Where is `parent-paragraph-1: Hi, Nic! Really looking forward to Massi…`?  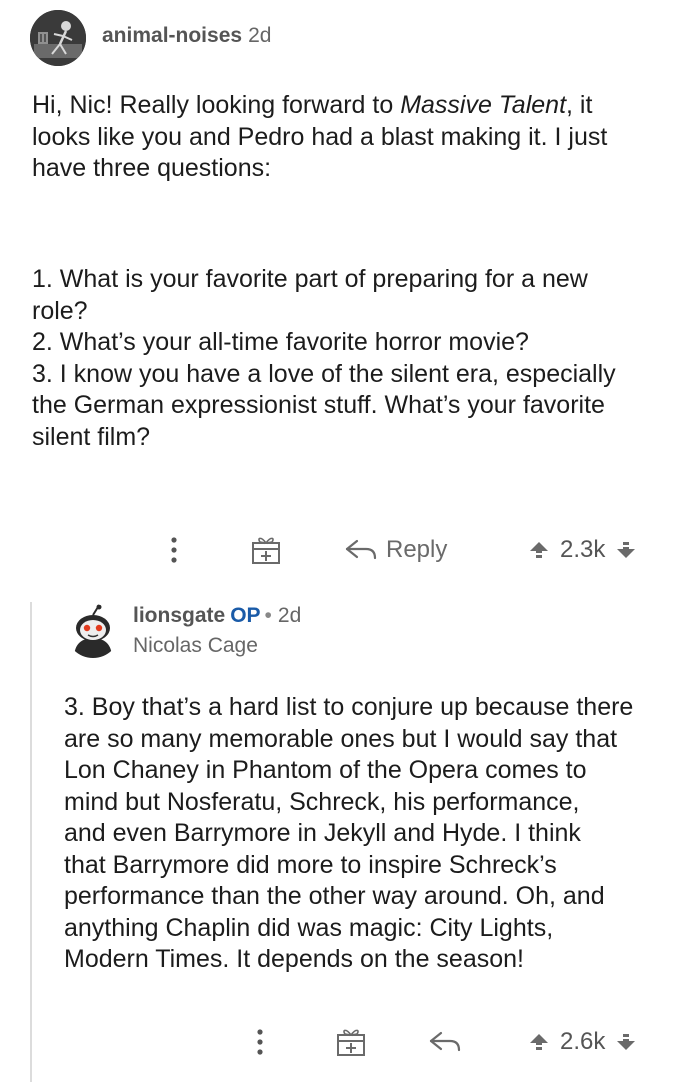 parent-paragraph-1: Hi, Nic! Really looking forward to Massi… is located at coordinates (352, 137).